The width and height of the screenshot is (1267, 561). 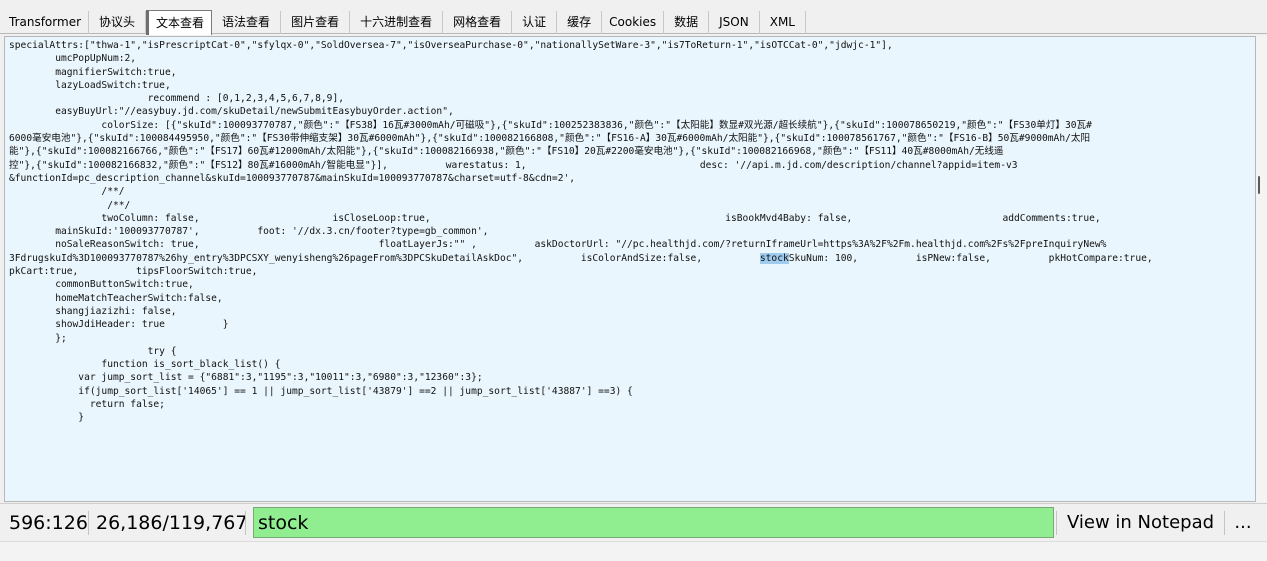 I want to click on selection-info: 26,186/119,767, so click(x=172, y=523).